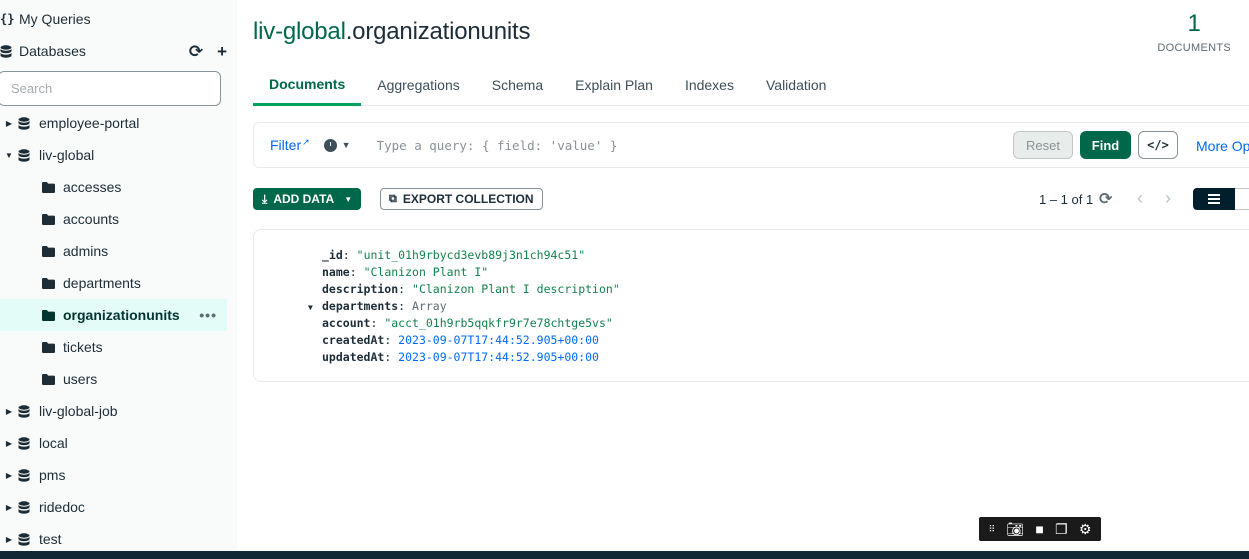 This screenshot has width=1249, height=559. Describe the element at coordinates (1105, 145) in the screenshot. I see `find-button: Find` at that location.